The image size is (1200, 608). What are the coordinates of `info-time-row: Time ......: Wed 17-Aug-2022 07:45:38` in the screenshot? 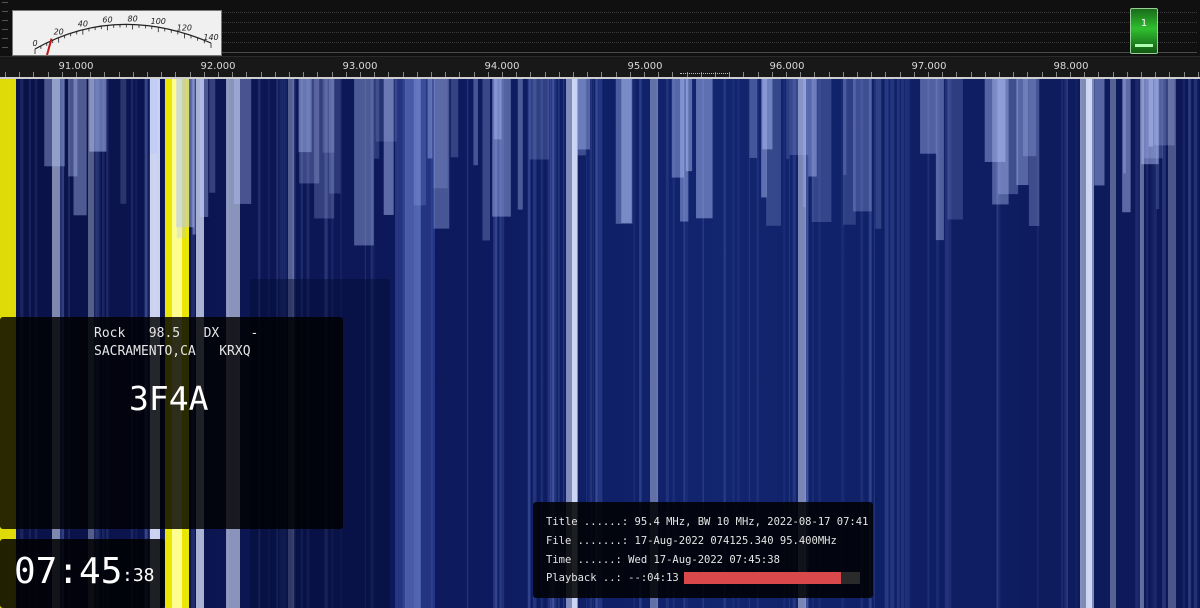 It's located at (663, 560).